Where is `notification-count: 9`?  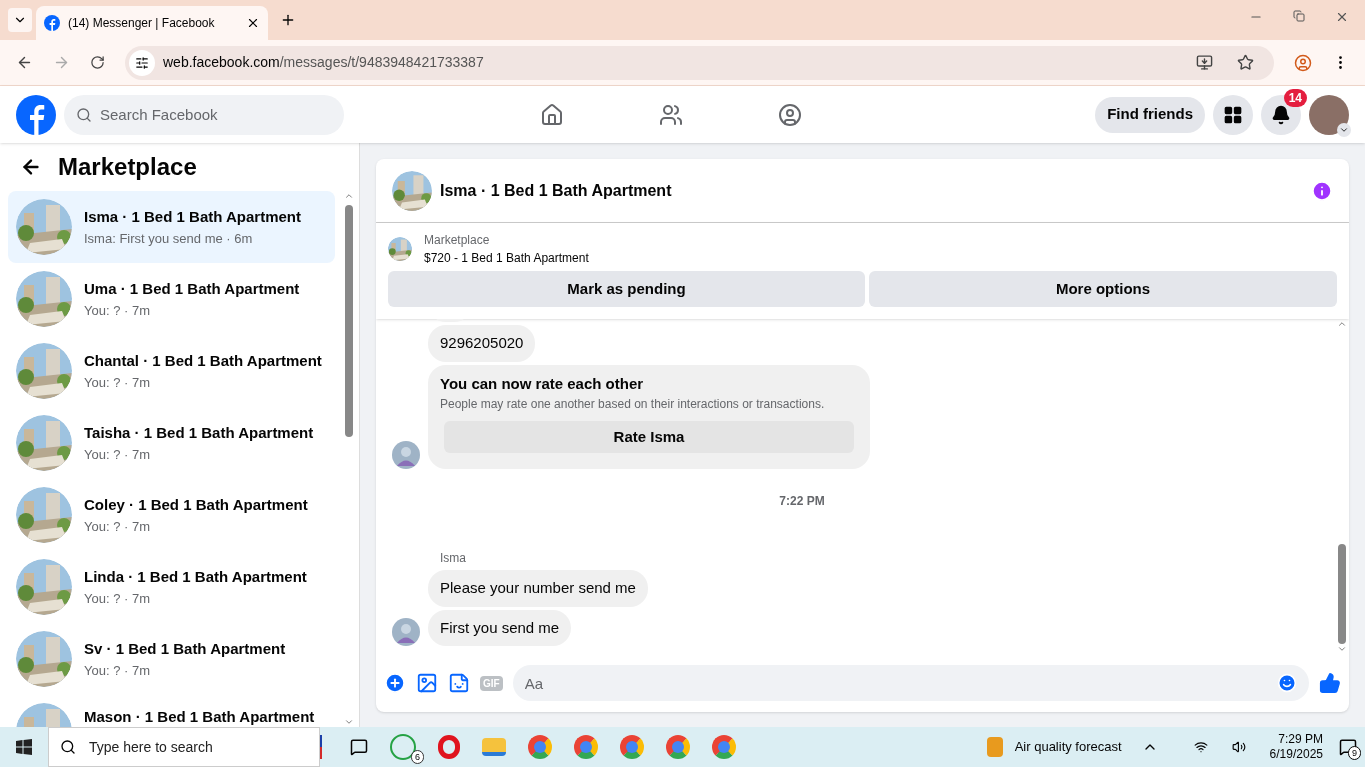
notification-count: 9 is located at coordinates (1354, 753).